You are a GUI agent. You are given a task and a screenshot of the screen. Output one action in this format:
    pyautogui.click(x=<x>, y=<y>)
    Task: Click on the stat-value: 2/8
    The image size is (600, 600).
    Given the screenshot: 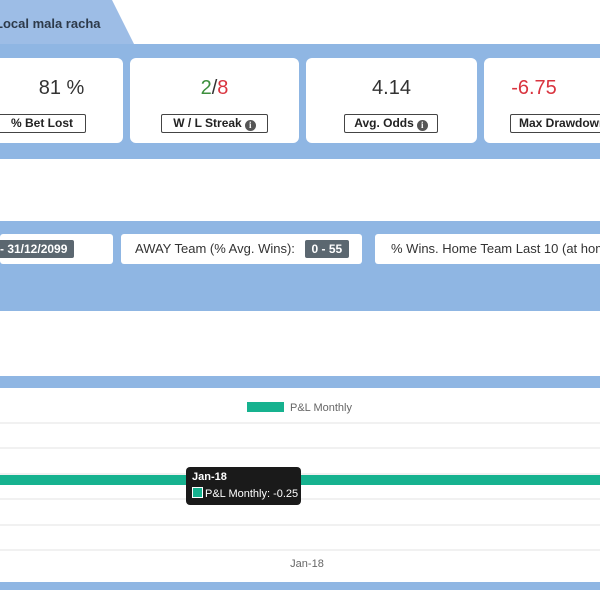 What is the action you would take?
    pyautogui.click(x=214, y=88)
    